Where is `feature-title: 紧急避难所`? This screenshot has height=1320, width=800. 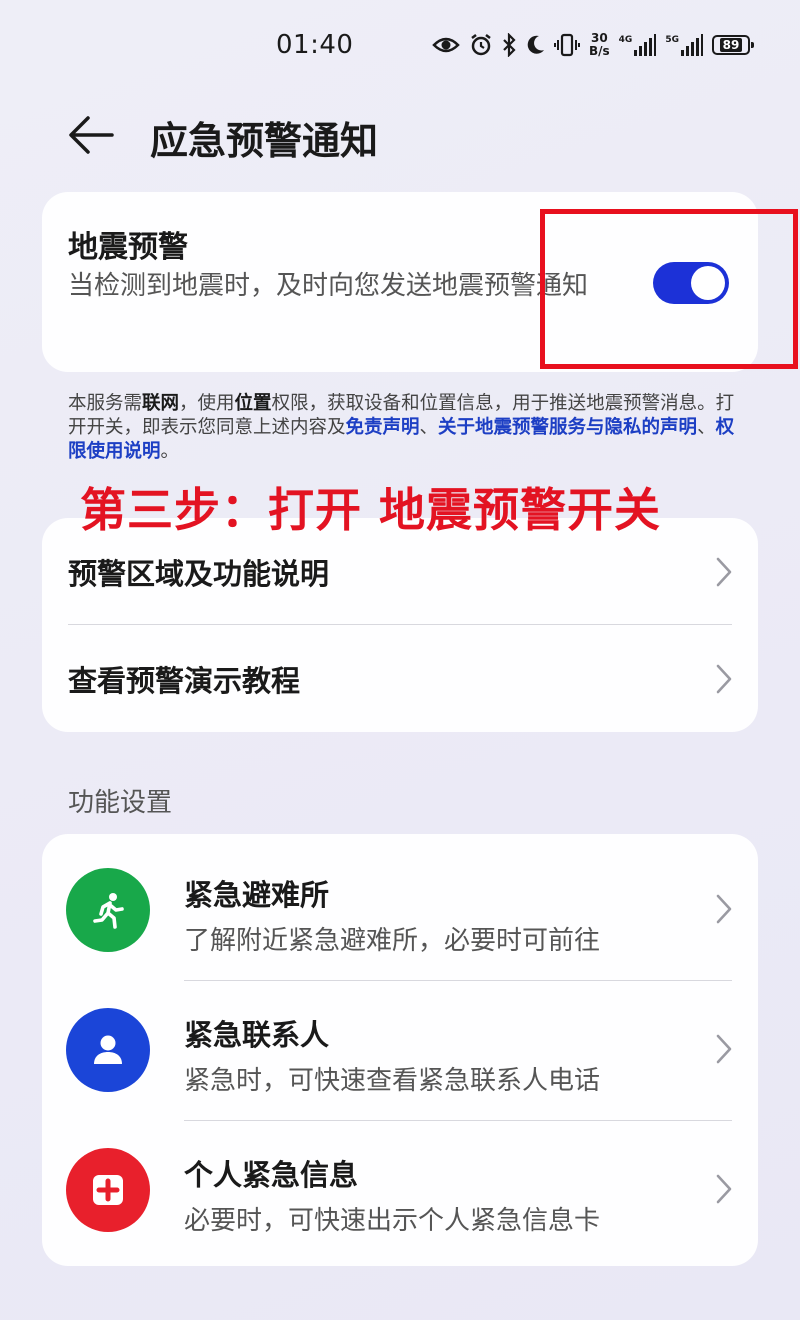 feature-title: 紧急避难所 is located at coordinates (257, 895).